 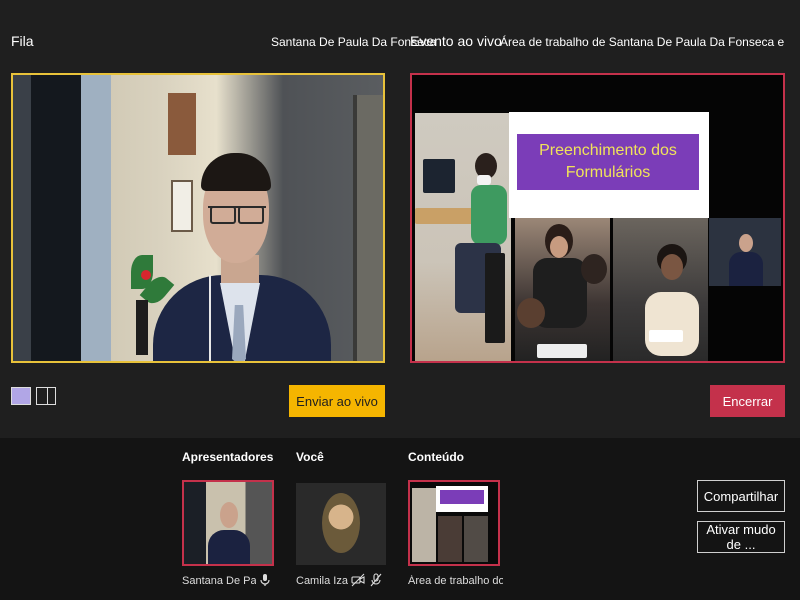 What do you see at coordinates (368, 228) in the screenshot?
I see `door` at bounding box center [368, 228].